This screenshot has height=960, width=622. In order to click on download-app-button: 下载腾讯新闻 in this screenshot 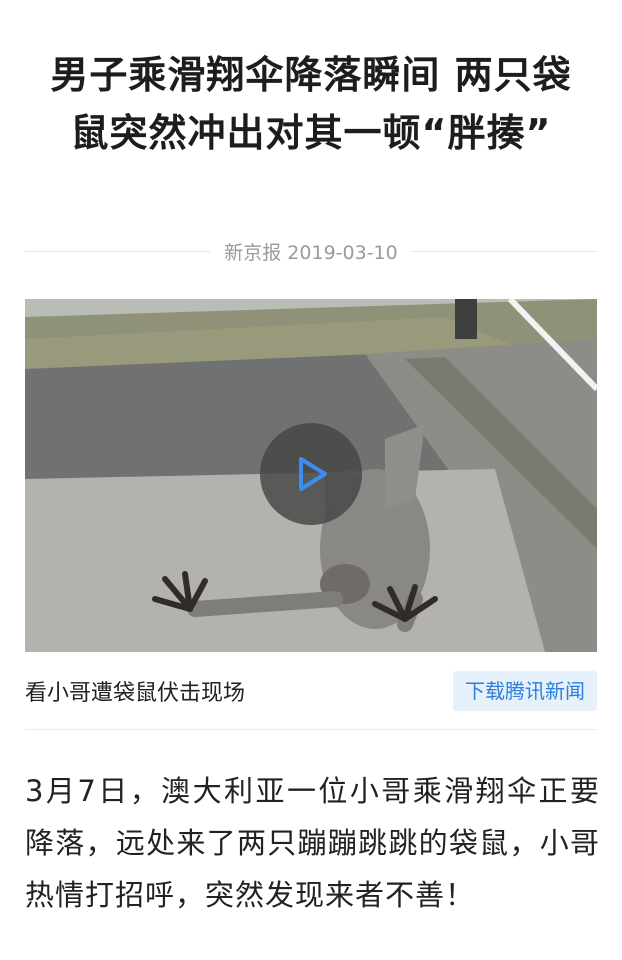, I will do `click(525, 691)`.